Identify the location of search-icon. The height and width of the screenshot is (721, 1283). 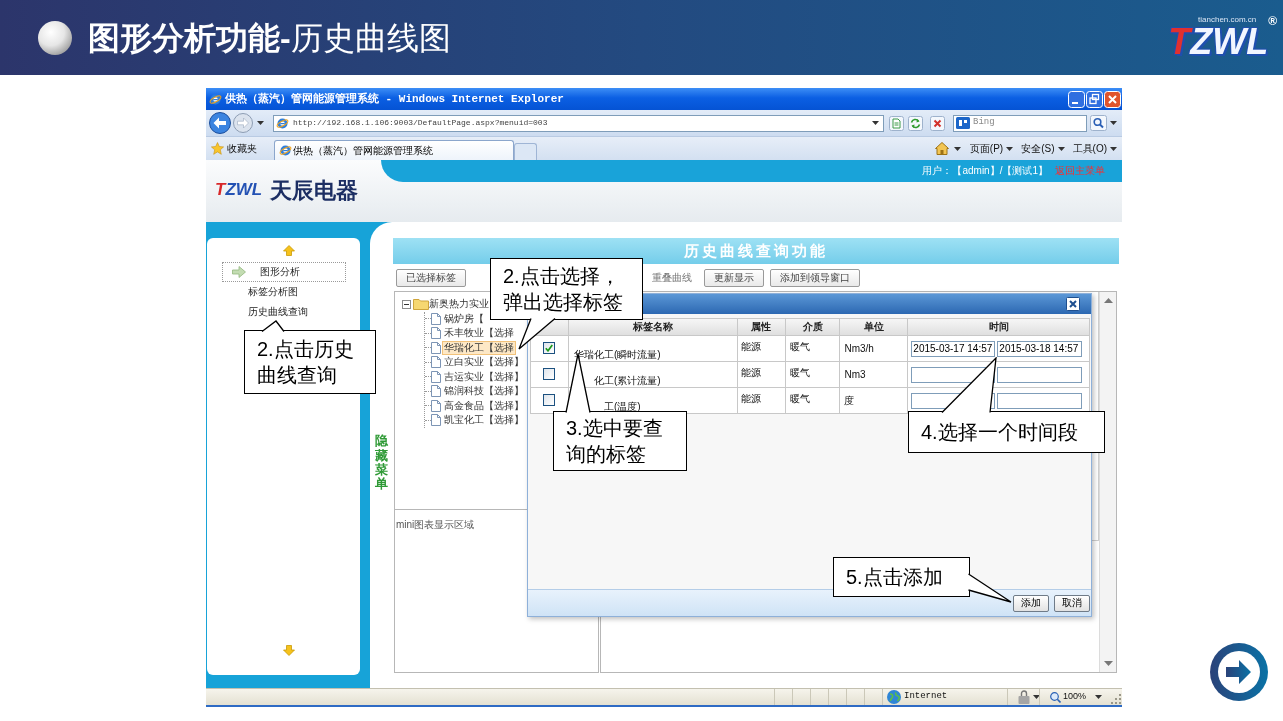
(1098, 123).